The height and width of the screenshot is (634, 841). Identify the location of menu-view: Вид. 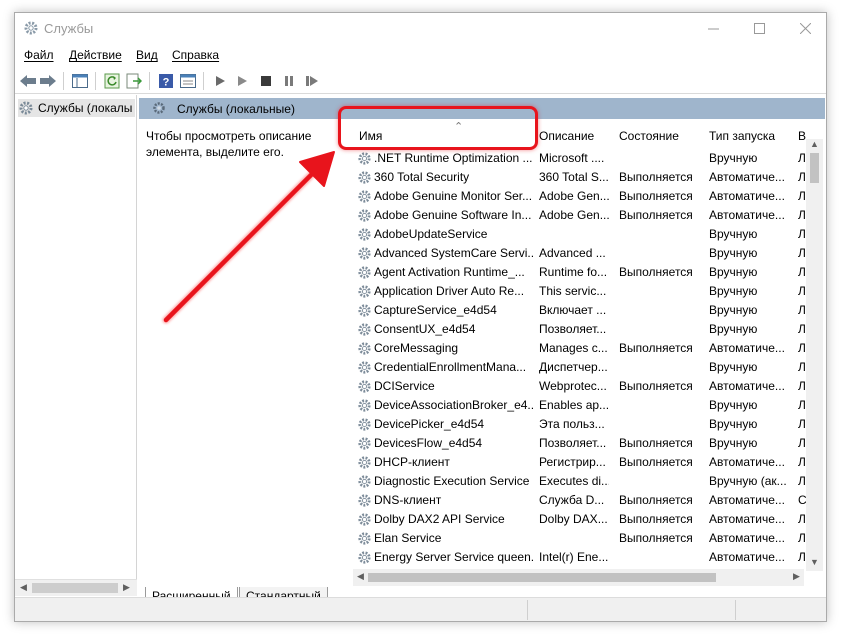
(147, 55).